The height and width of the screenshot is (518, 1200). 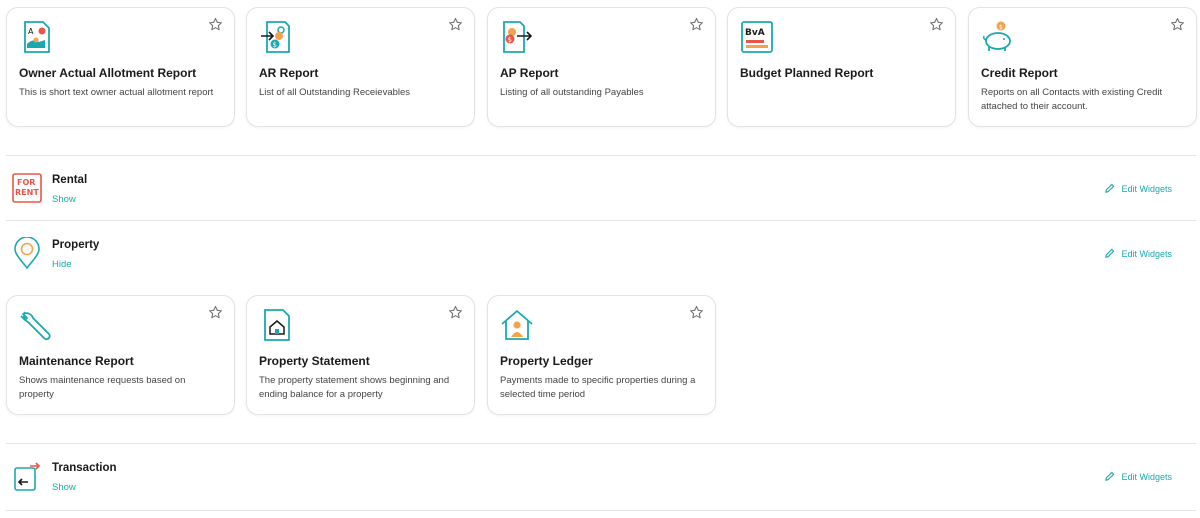 I want to click on property-ledger-icon, so click(x=517, y=325).